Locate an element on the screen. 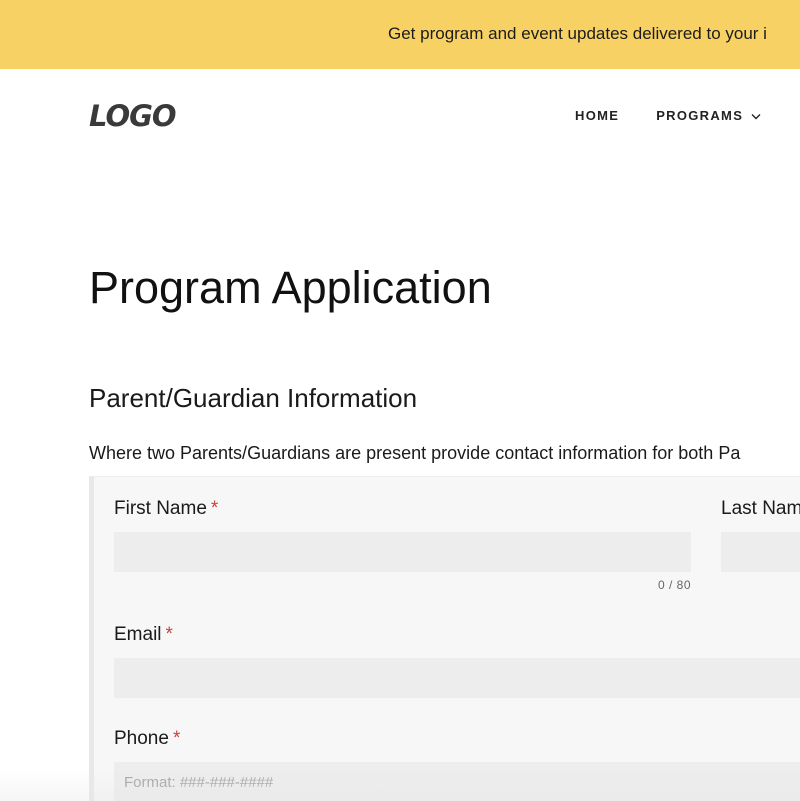  nav-item-home: HOME is located at coordinates (597, 115).